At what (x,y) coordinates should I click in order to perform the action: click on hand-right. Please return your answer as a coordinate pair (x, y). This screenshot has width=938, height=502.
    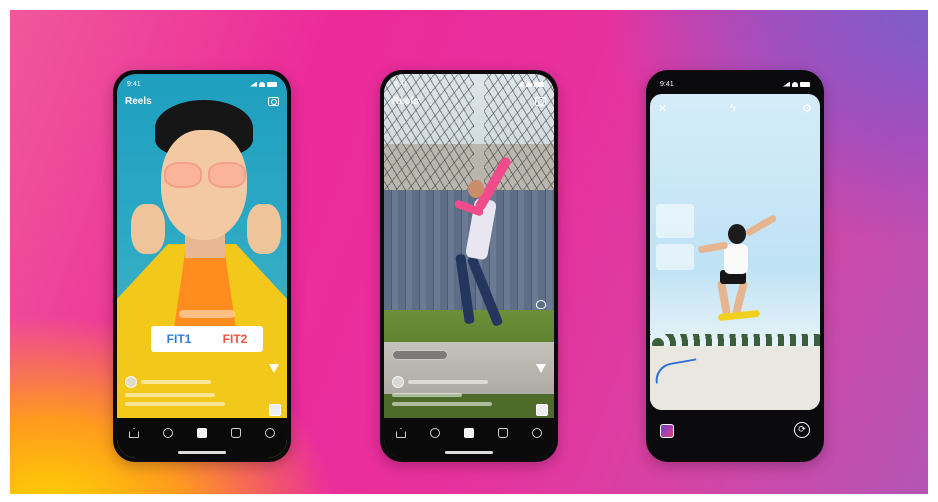
    Looking at the image, I should click on (264, 229).